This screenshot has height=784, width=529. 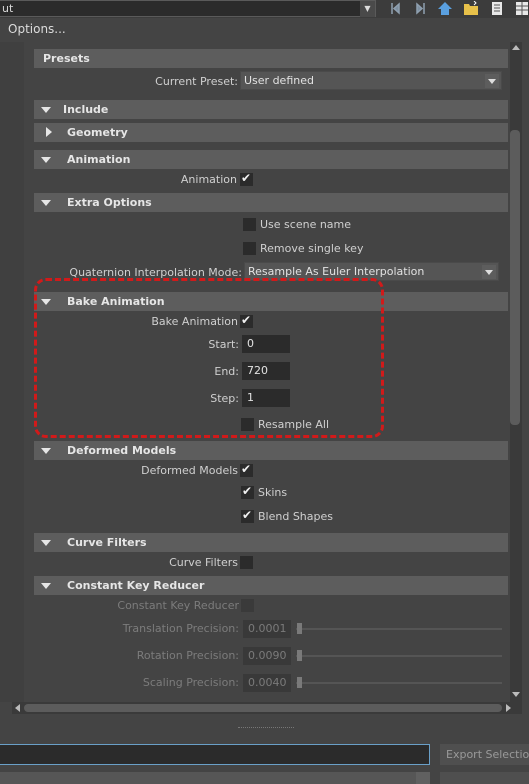 I want to click on animation-label: Animation, so click(x=208, y=179).